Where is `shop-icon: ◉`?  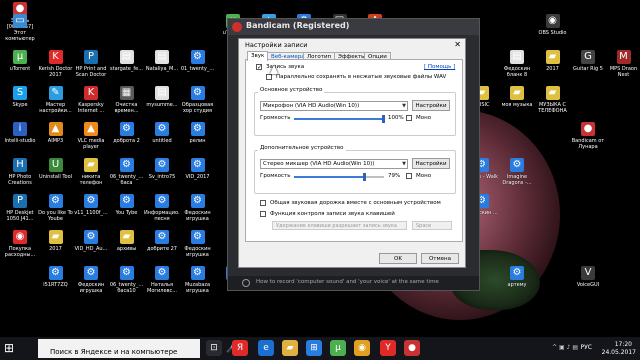
shop-icon: ◉ is located at coordinates (20, 237).